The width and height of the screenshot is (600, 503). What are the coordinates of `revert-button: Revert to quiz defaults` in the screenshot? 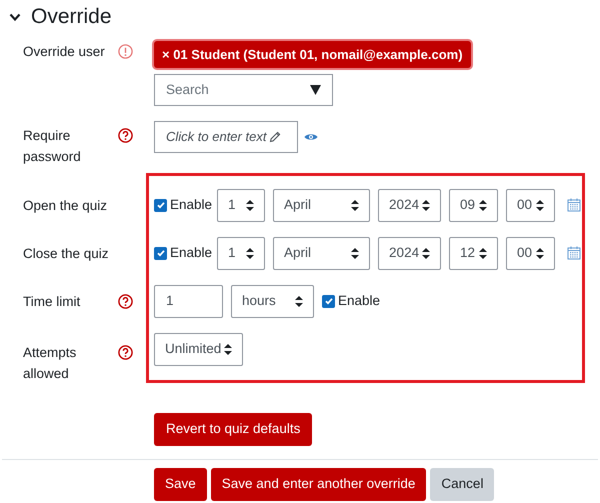 It's located at (233, 429).